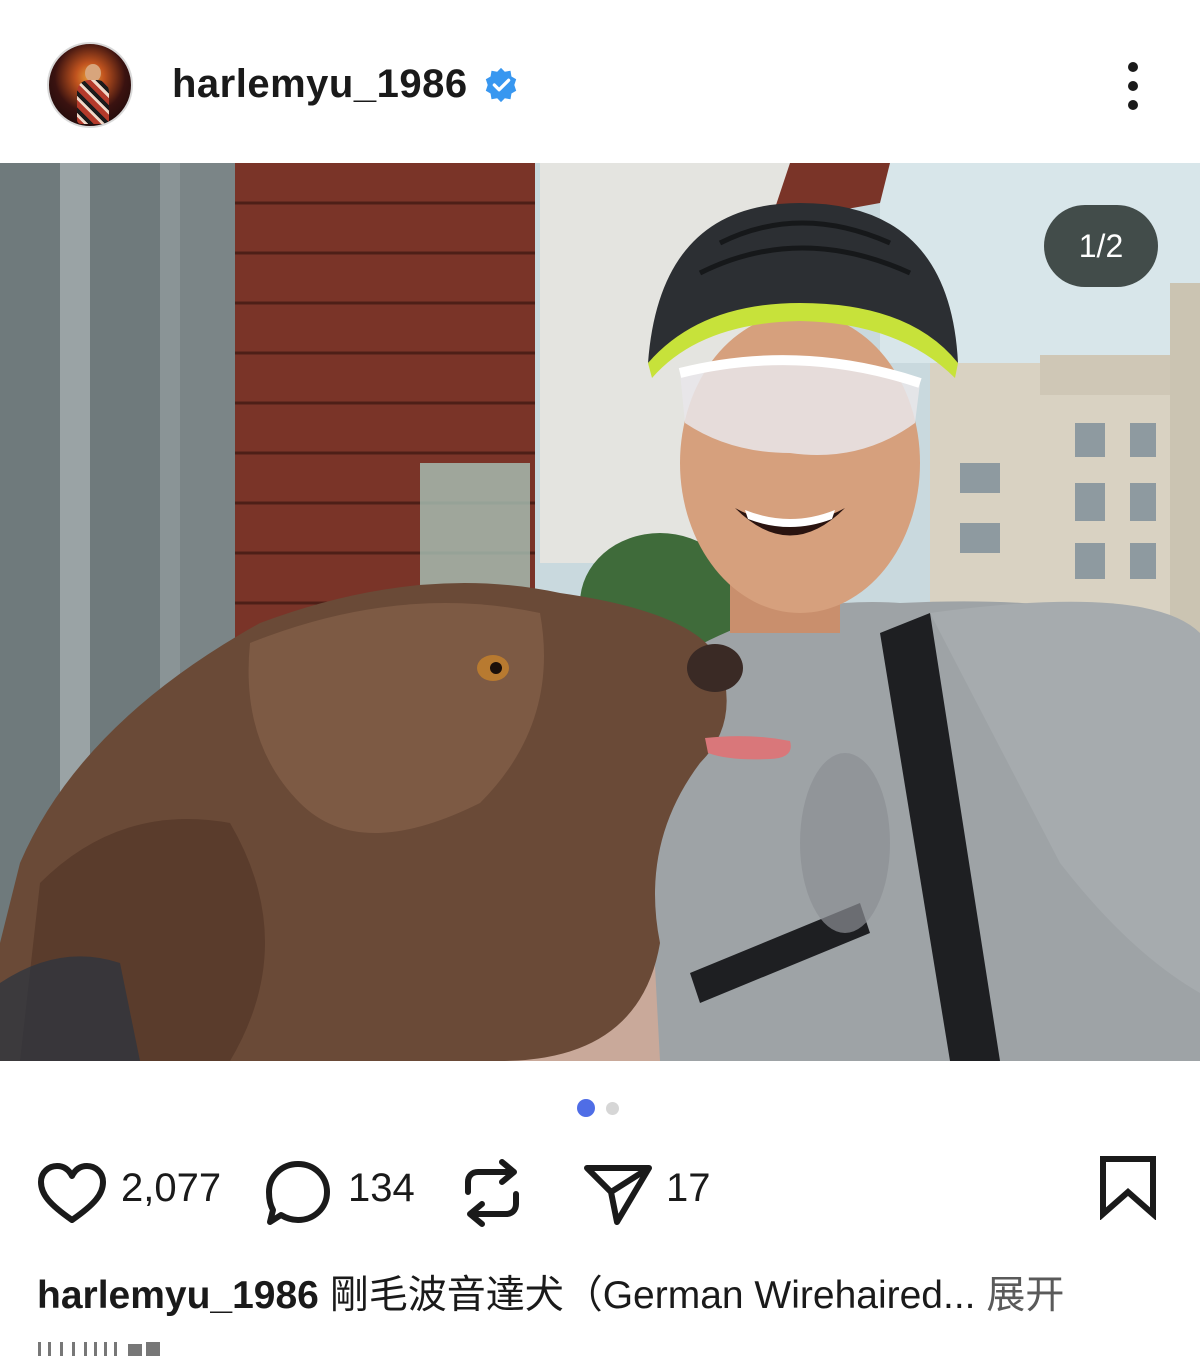 Image resolution: width=1200 pixels, height=1356 pixels. I want to click on likes-count: 2,077, so click(171, 1188).